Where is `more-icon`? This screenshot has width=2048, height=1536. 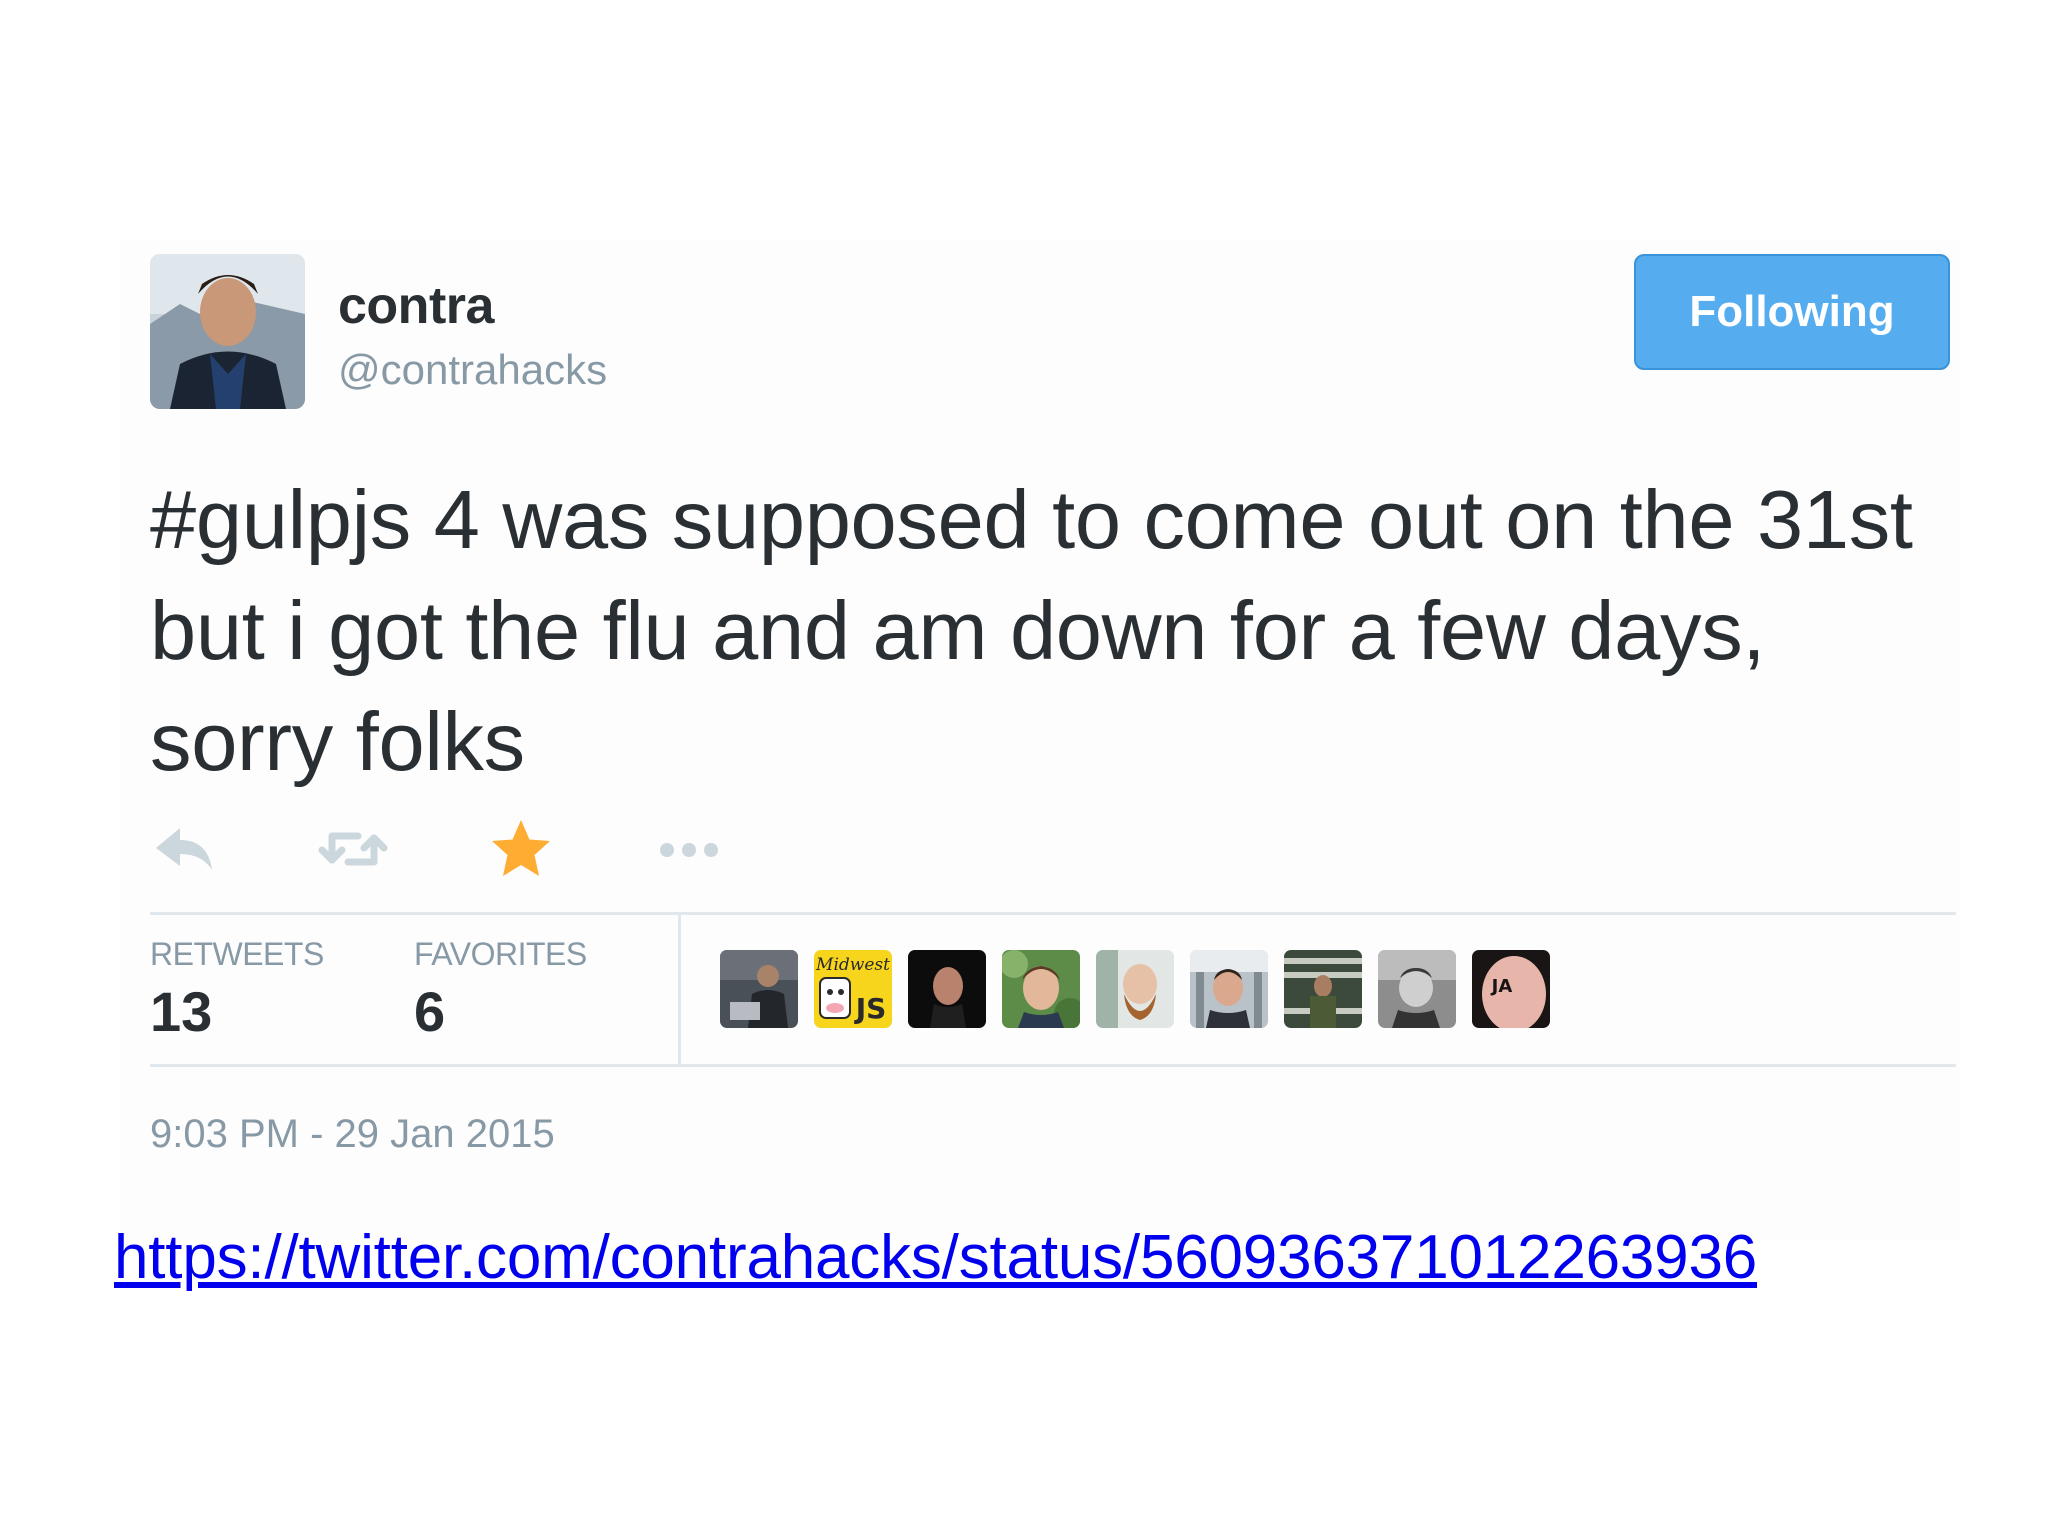 more-icon is located at coordinates (689, 849).